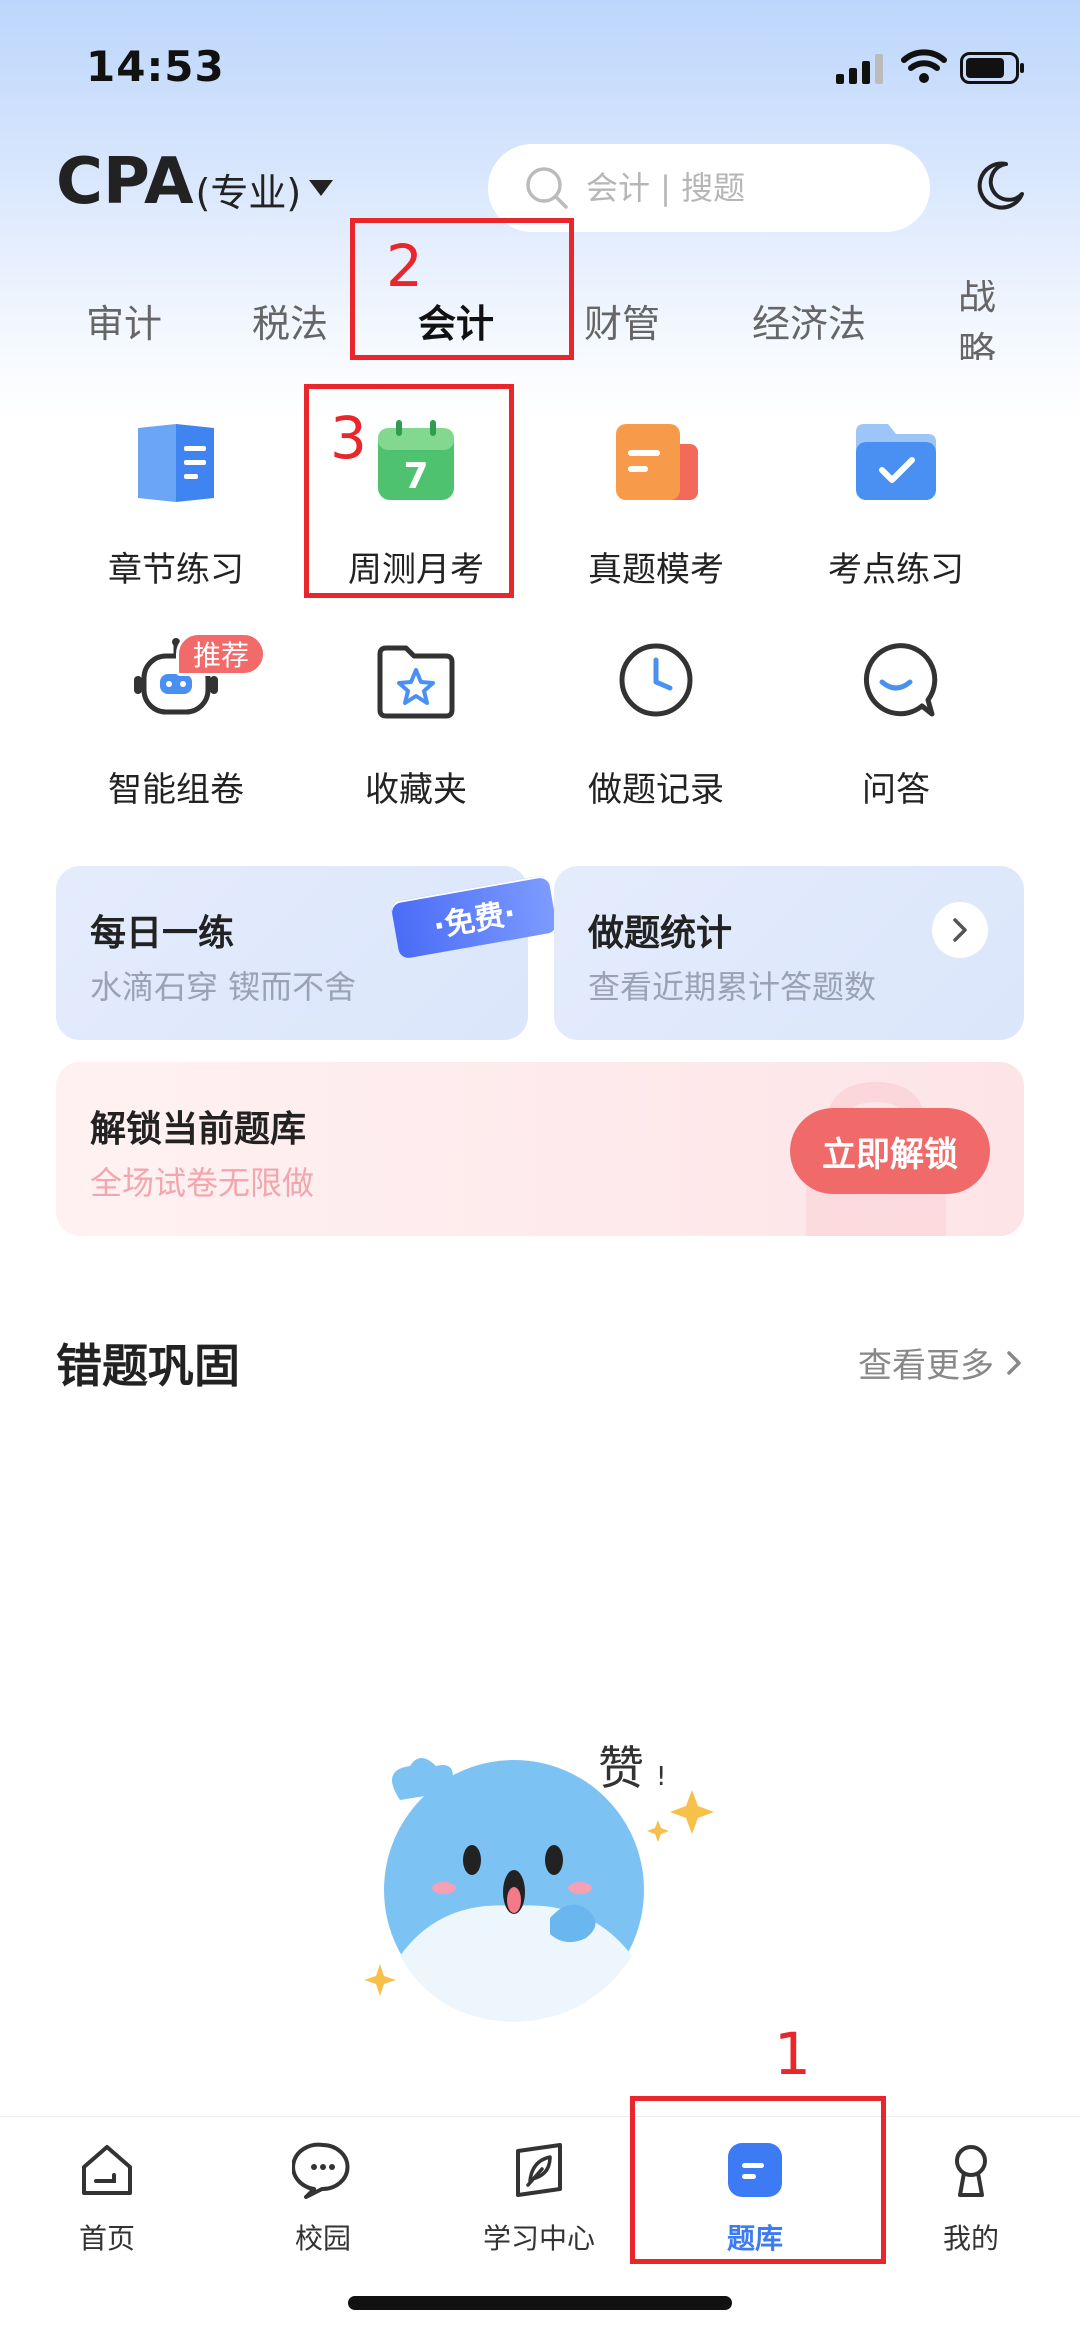 Image resolution: width=1080 pixels, height=2337 pixels. Describe the element at coordinates (124, 320) in the screenshot. I see `tab-audit: 审计` at that location.